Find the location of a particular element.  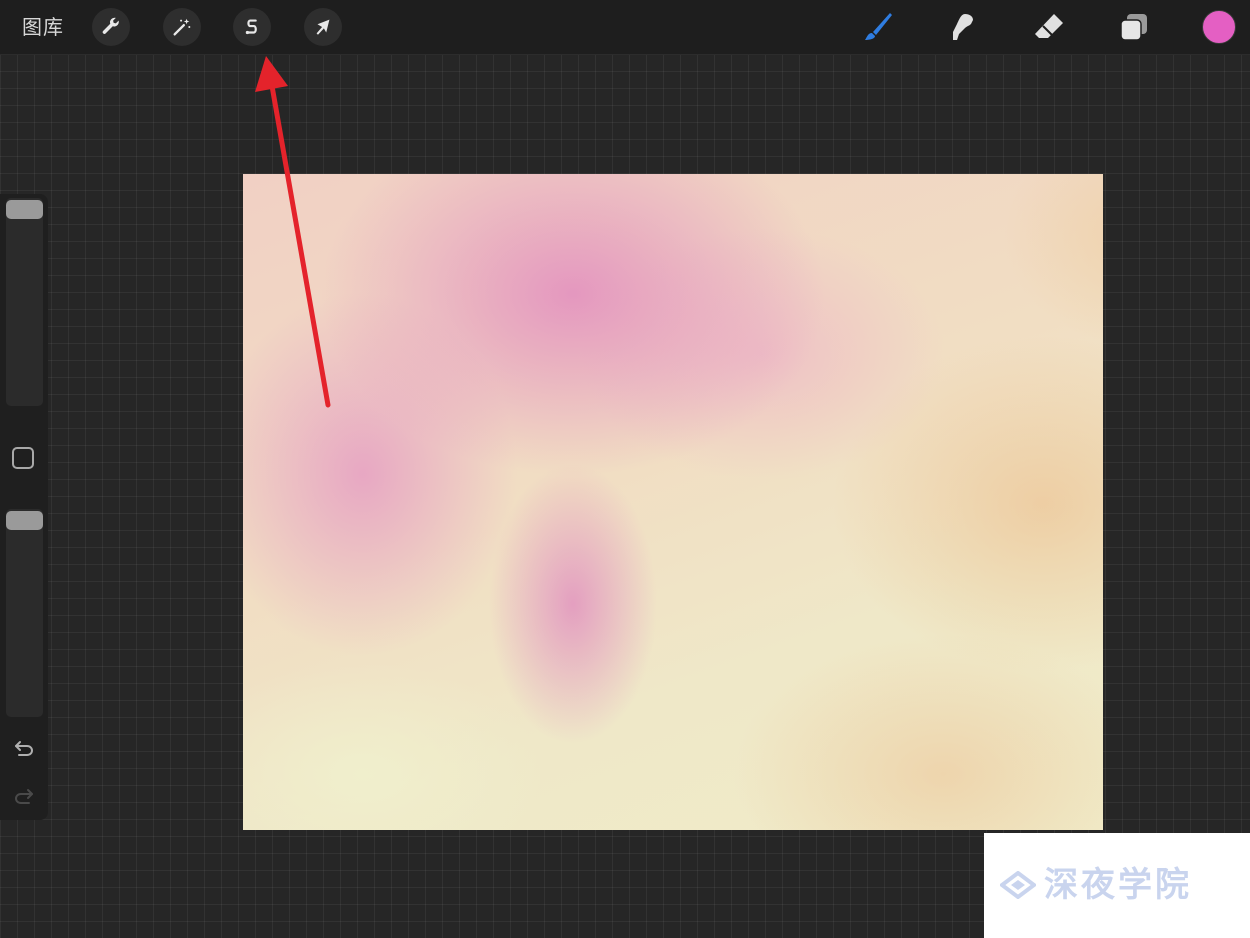

watermark-text: 深夜学院 is located at coordinates (1118, 885).